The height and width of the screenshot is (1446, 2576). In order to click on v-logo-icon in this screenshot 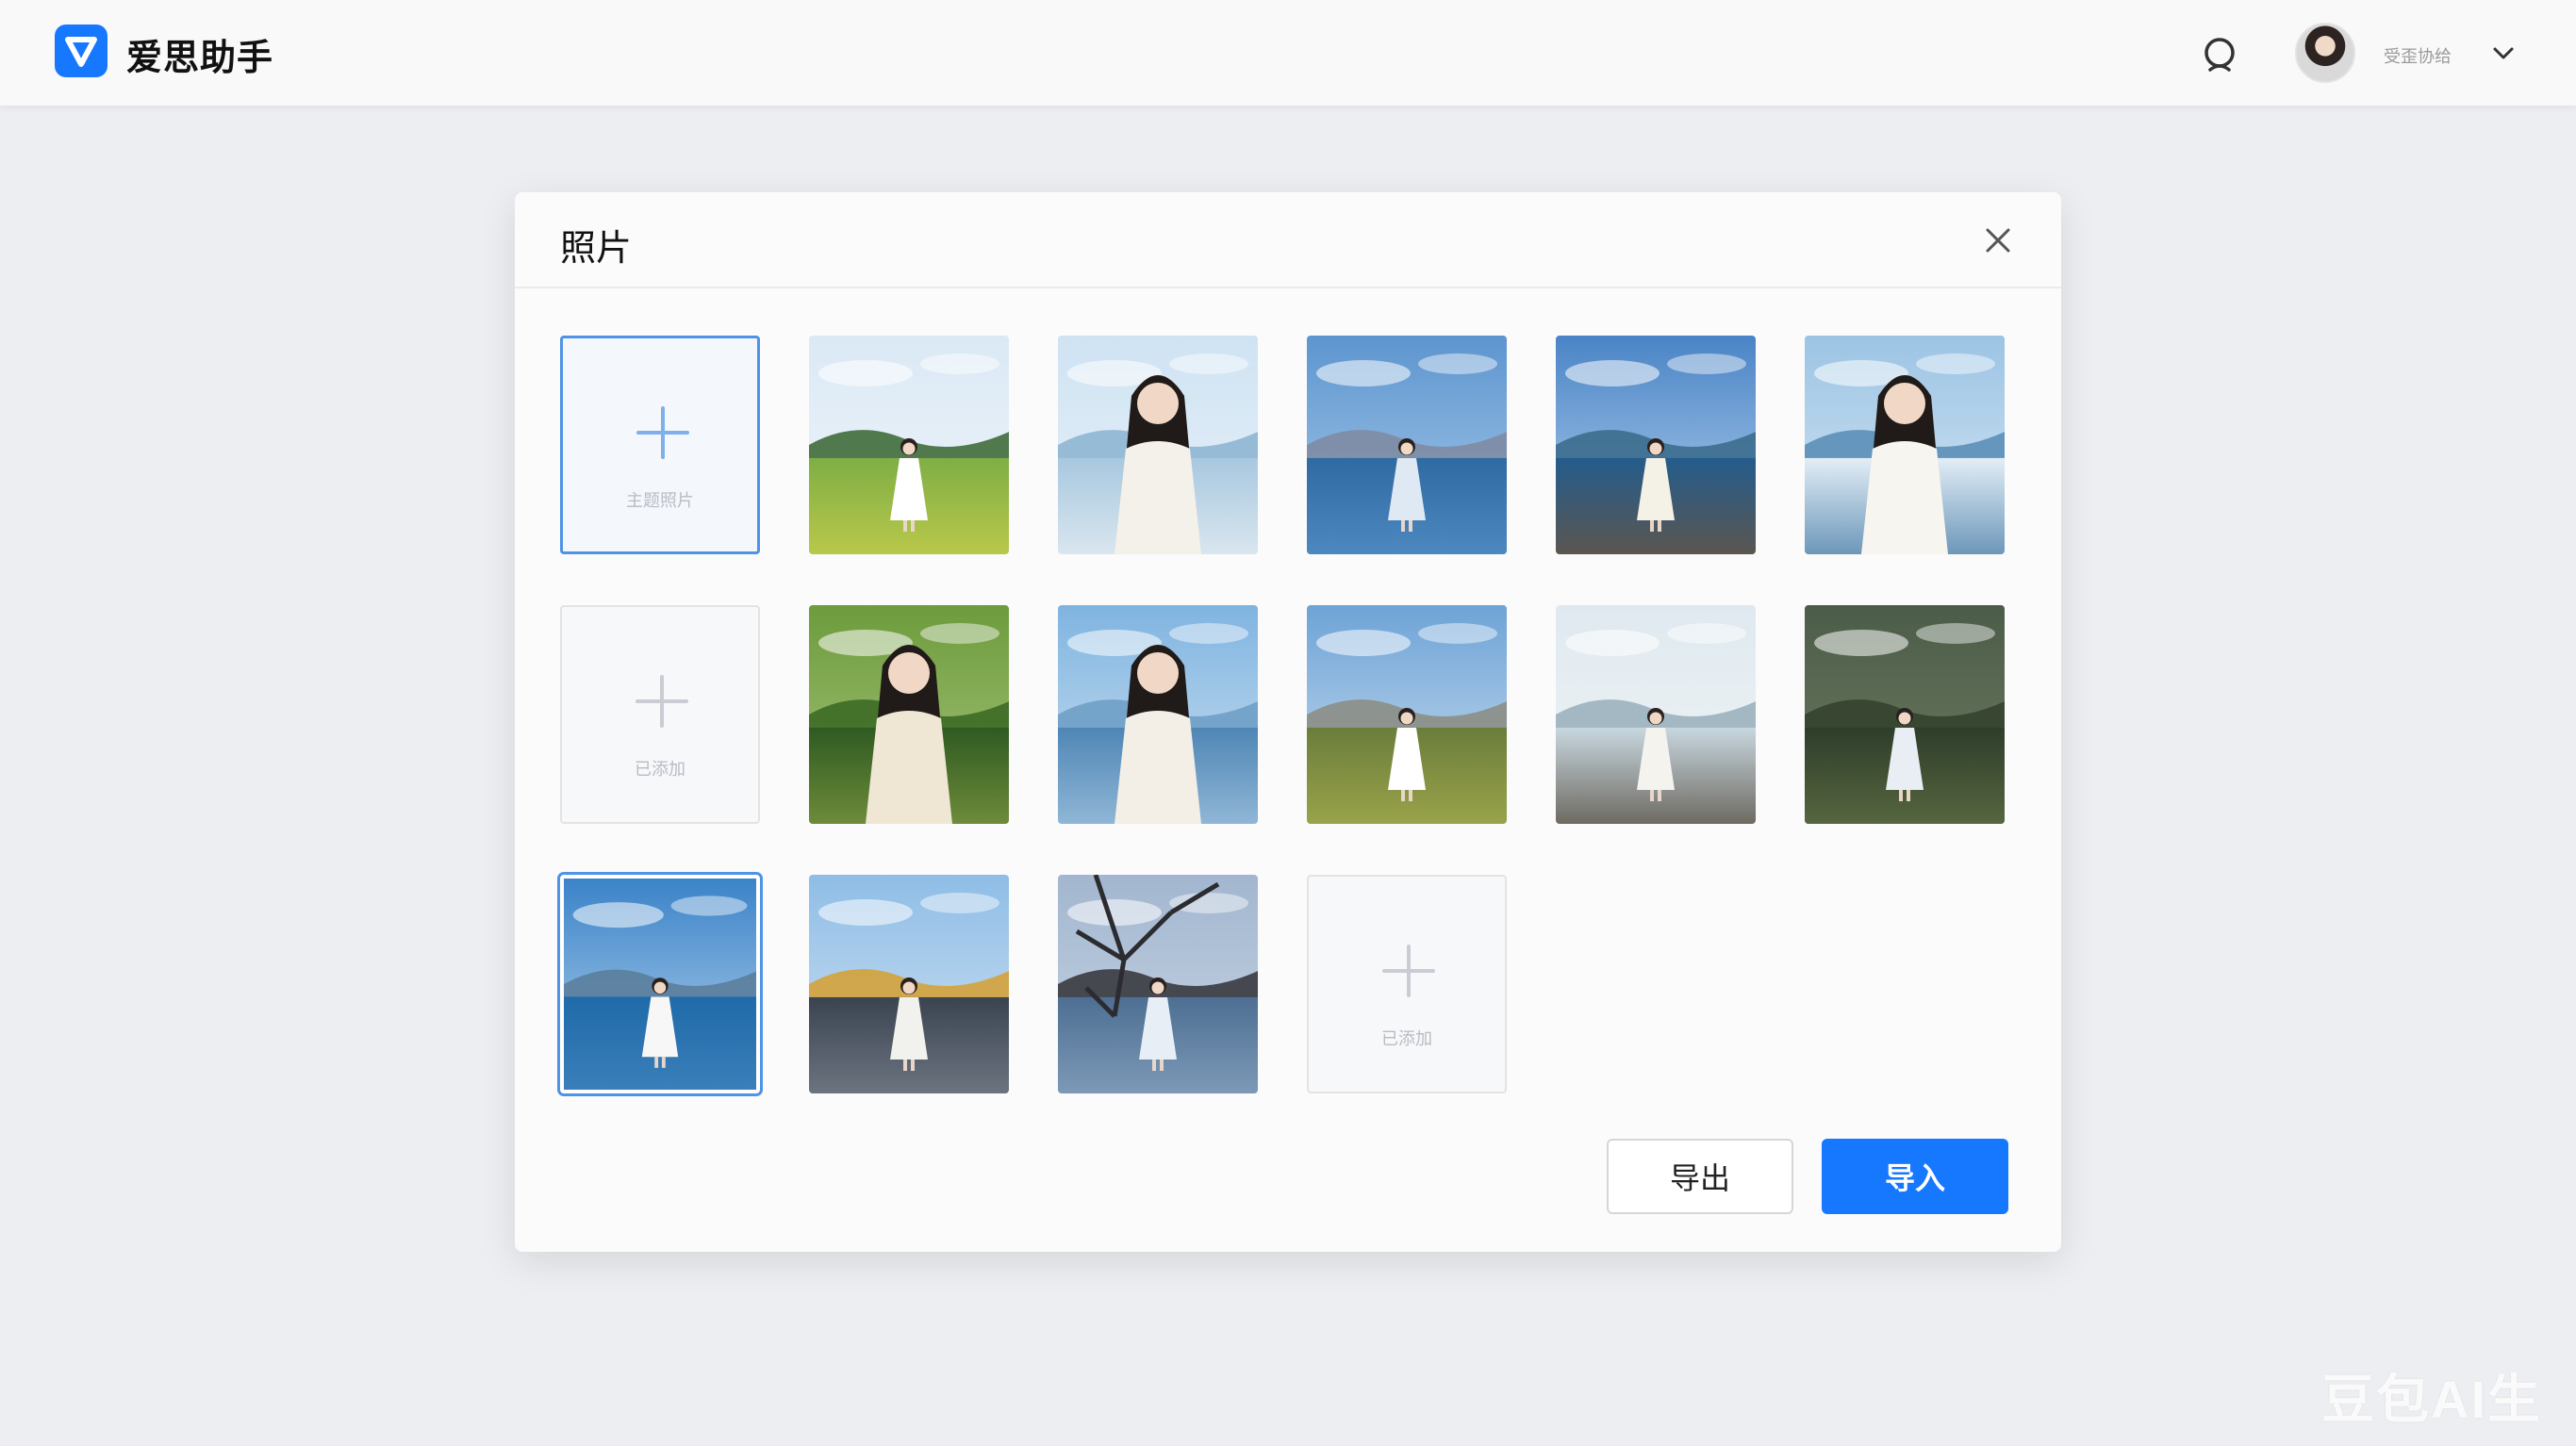, I will do `click(81, 51)`.